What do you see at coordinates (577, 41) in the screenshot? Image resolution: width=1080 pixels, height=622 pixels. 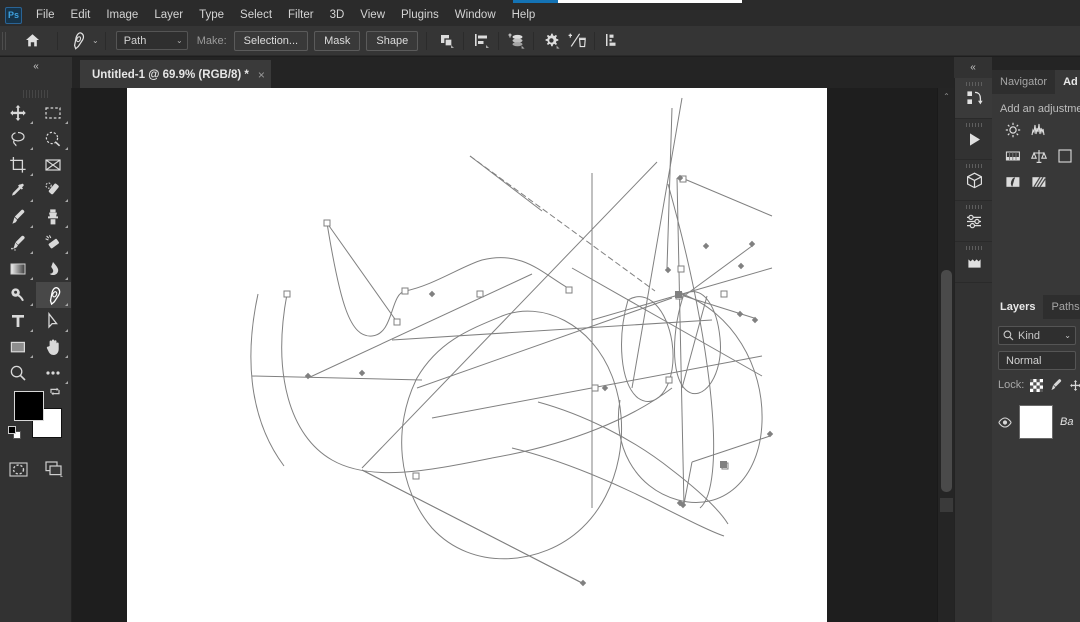 I see `auto-add-delete-icon` at bounding box center [577, 41].